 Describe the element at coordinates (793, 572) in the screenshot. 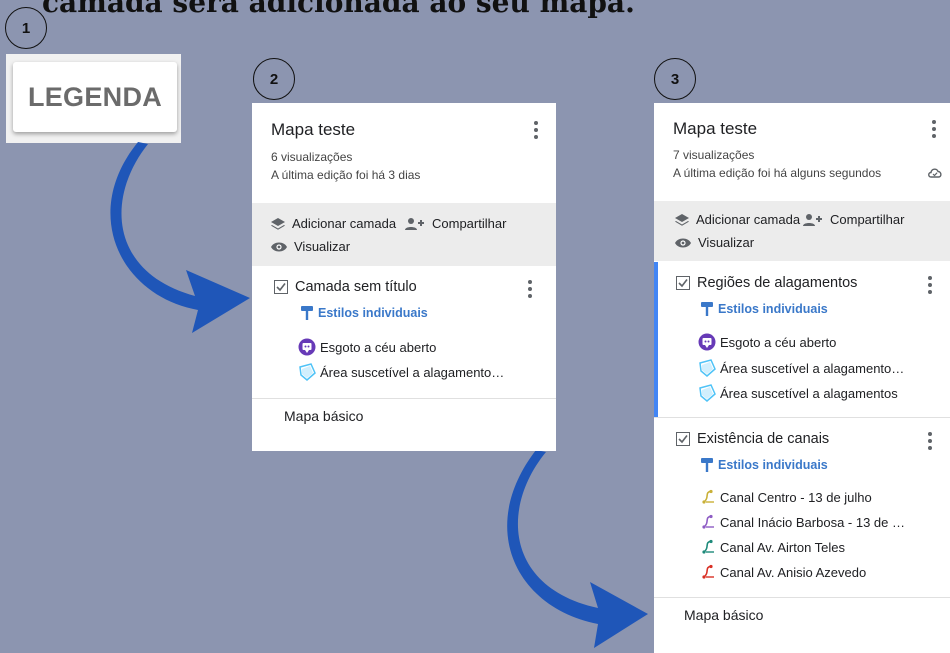

I see `feature-item-label: Canal Av. Anisio Azevedo` at that location.